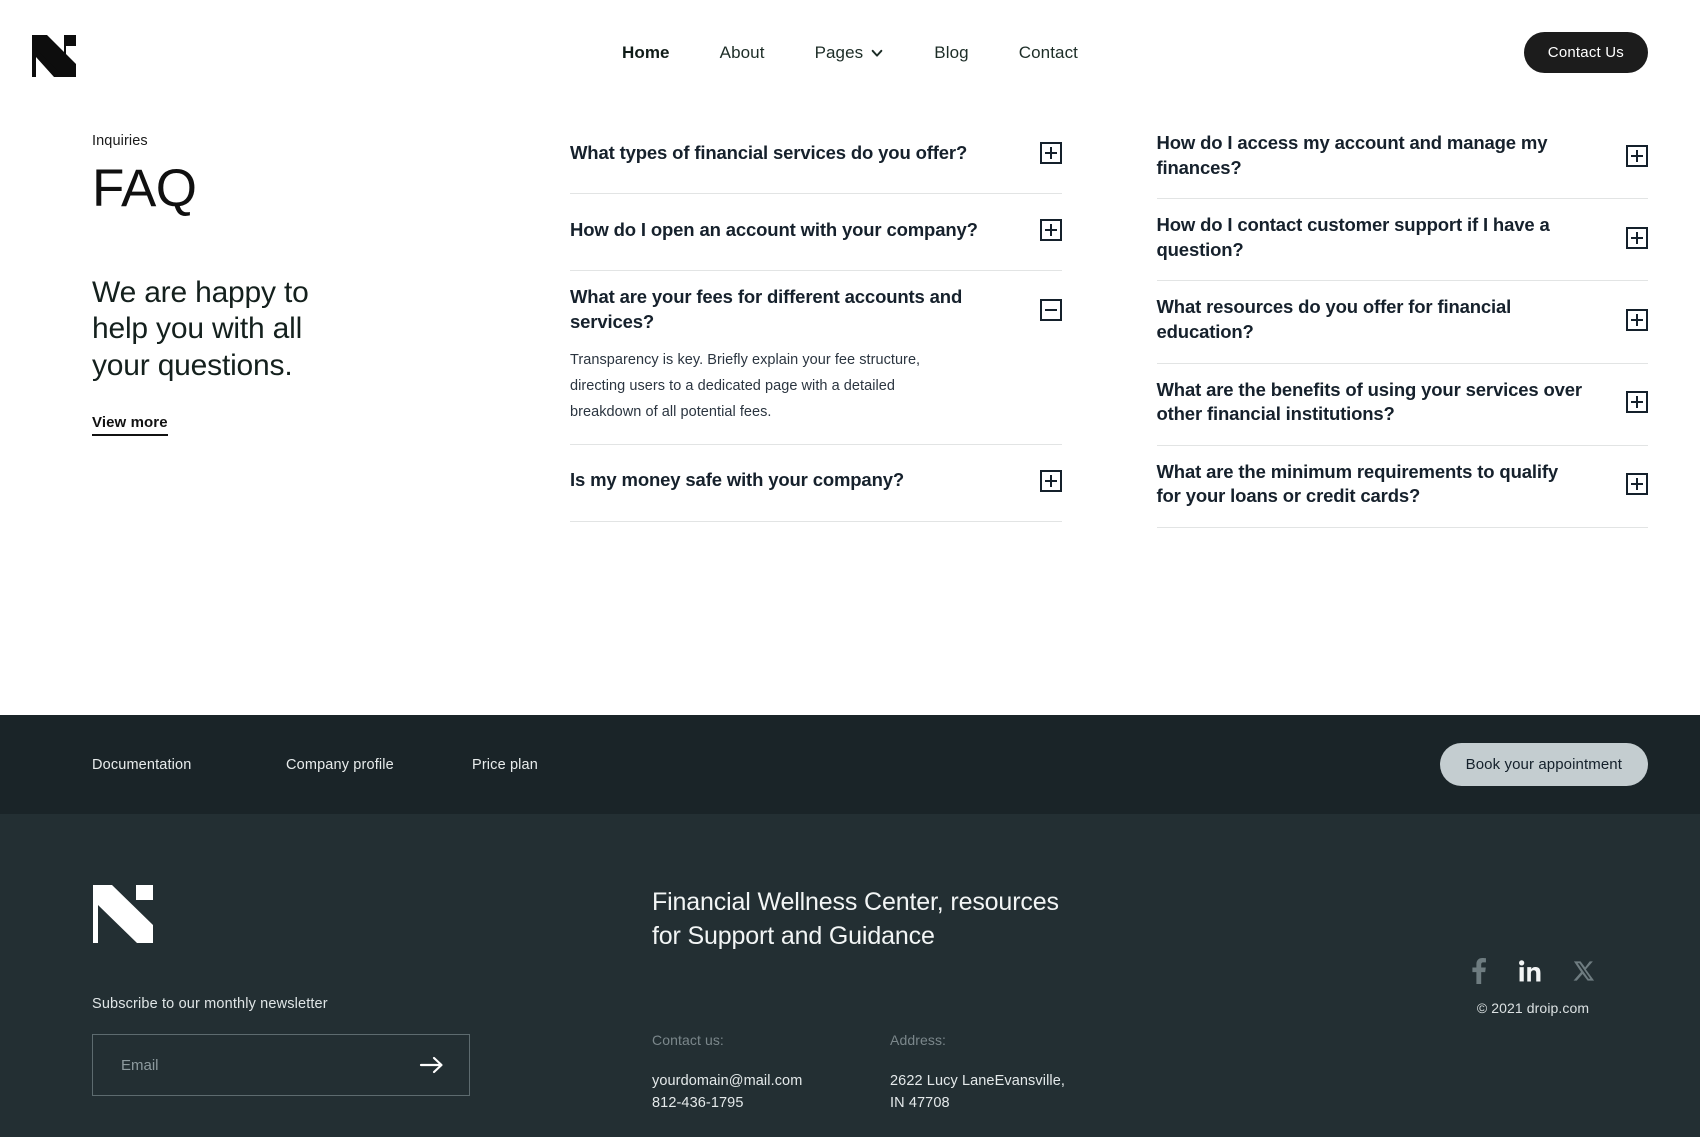 This screenshot has width=1700, height=1137. What do you see at coordinates (54, 53) in the screenshot?
I see `logo-icon` at bounding box center [54, 53].